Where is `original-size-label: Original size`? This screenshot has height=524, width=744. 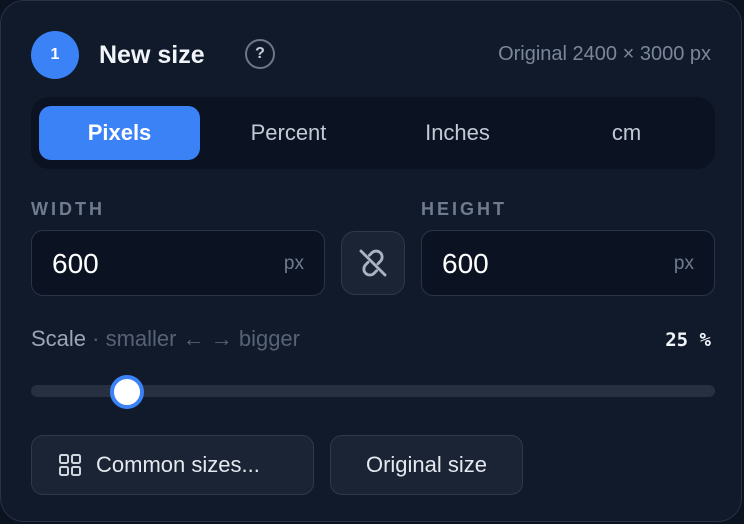 original-size-label: Original size is located at coordinates (426, 464).